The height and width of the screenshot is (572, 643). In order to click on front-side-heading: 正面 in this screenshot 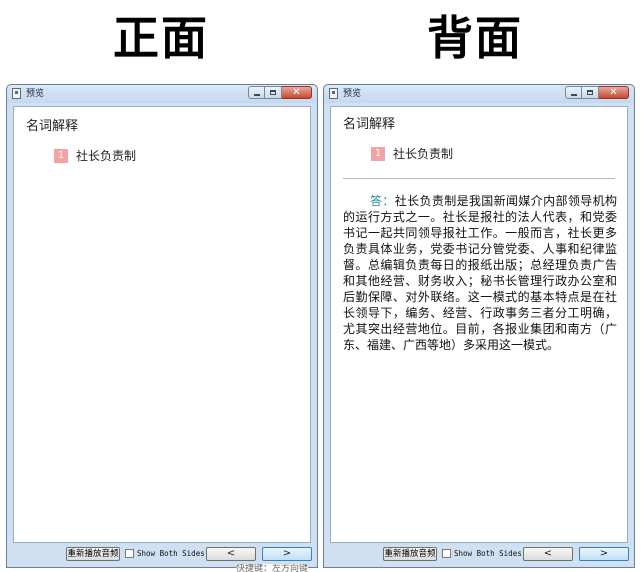, I will do `click(161, 38)`.